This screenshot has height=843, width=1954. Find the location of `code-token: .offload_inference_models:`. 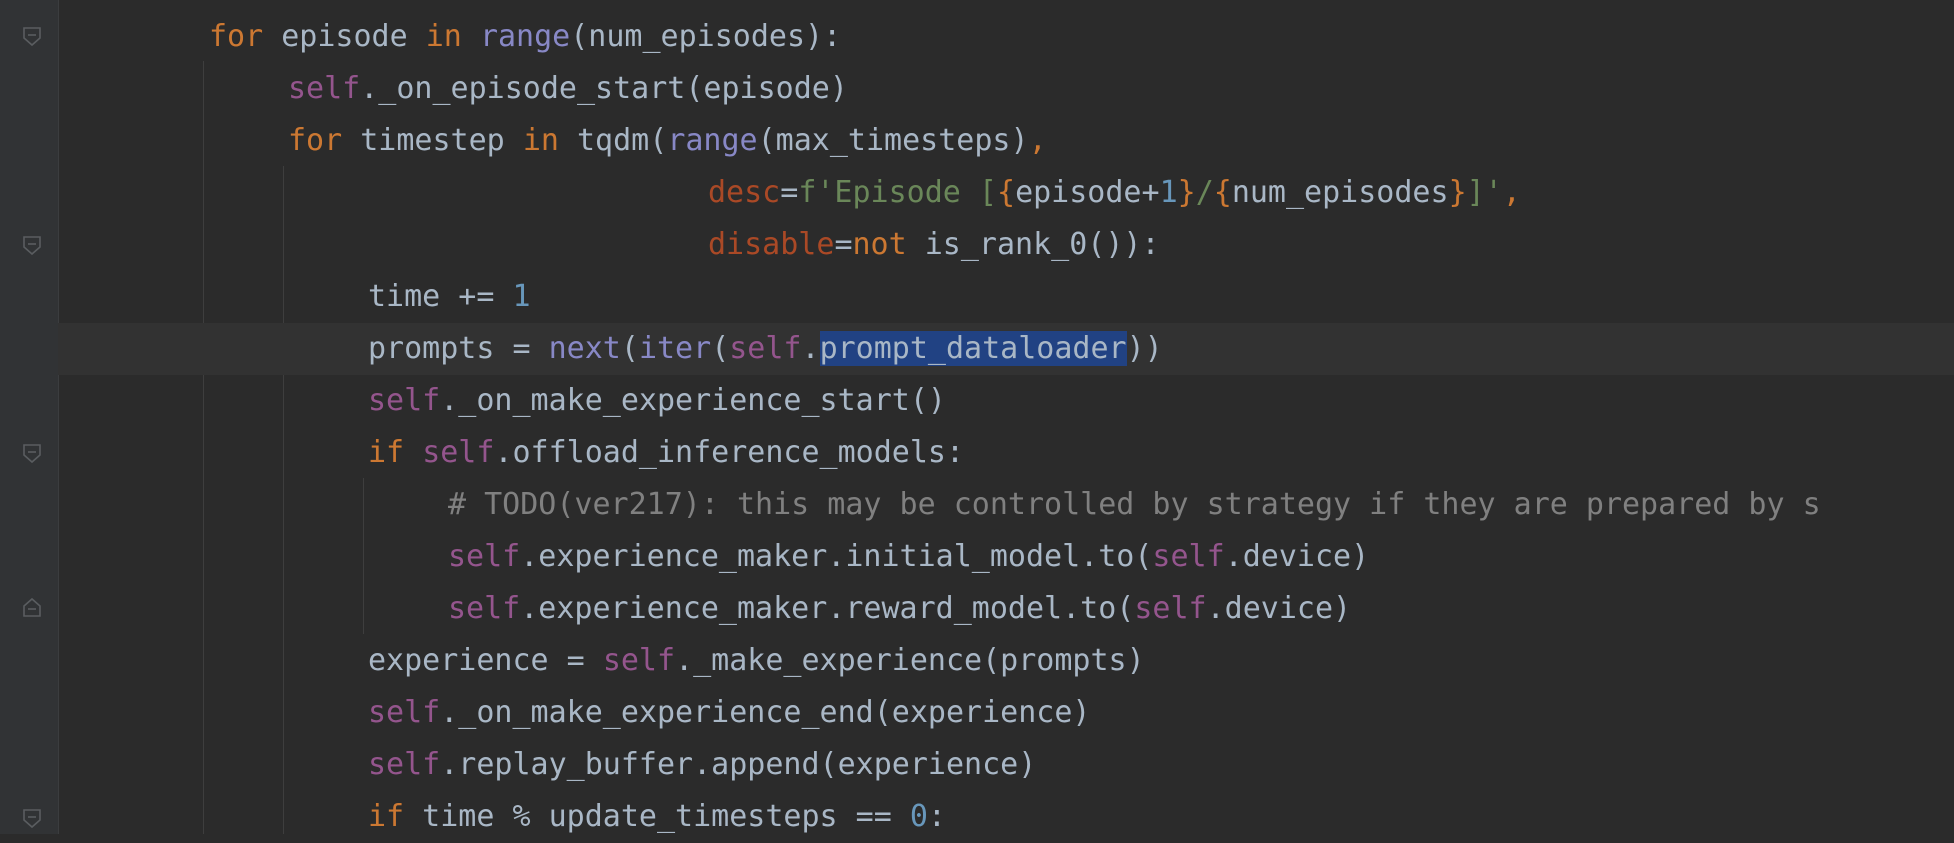

code-token: .offload_inference_models: is located at coordinates (729, 452).